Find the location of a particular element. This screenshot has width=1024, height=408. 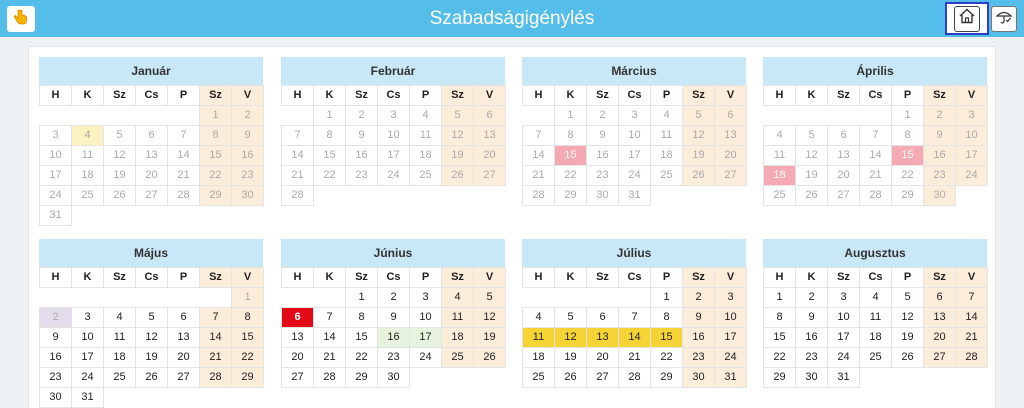

home-button is located at coordinates (967, 18).